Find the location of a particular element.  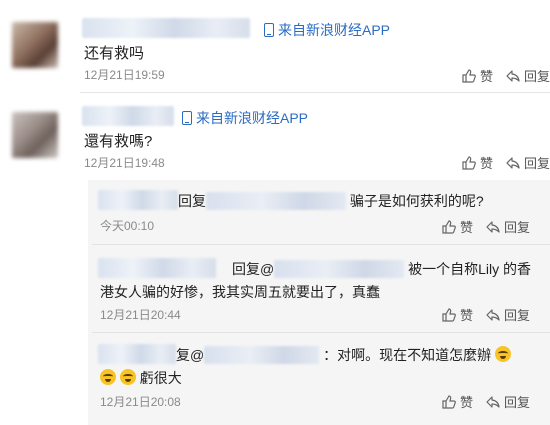

reply-prefix: 回复 is located at coordinates (192, 201).